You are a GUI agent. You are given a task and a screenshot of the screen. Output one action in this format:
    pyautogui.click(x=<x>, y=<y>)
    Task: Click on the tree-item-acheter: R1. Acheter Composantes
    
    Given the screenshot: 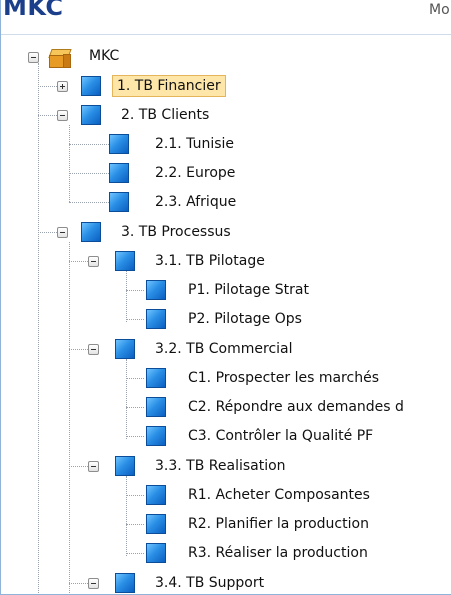 What is the action you would take?
    pyautogui.click(x=279, y=495)
    